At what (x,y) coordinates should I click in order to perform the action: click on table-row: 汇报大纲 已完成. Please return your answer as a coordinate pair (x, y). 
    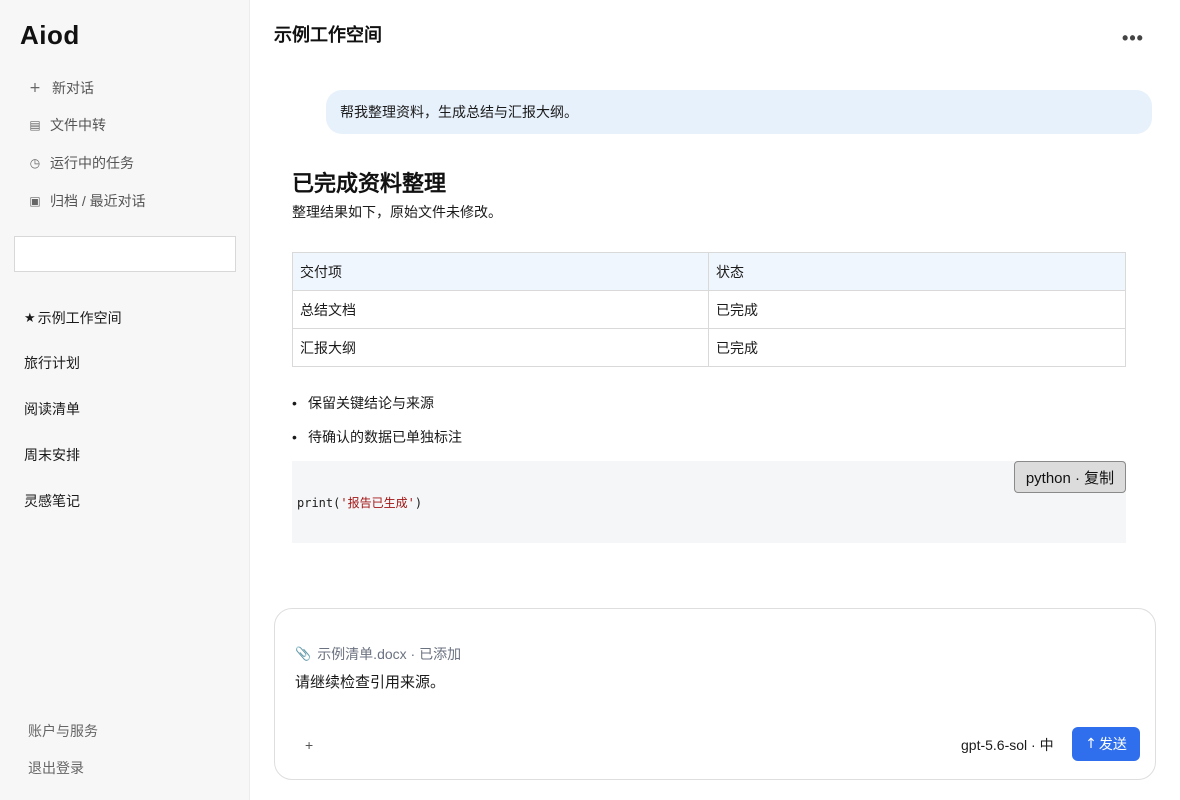
    Looking at the image, I should click on (709, 347).